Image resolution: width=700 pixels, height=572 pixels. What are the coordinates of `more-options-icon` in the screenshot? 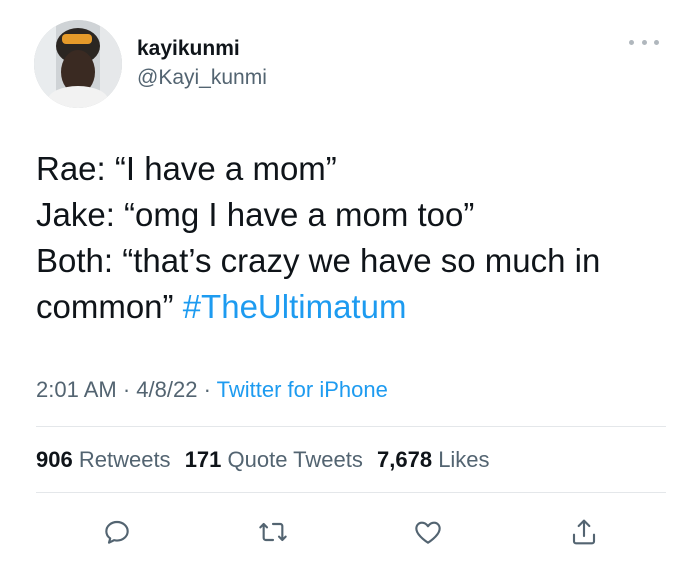 It's located at (644, 42).